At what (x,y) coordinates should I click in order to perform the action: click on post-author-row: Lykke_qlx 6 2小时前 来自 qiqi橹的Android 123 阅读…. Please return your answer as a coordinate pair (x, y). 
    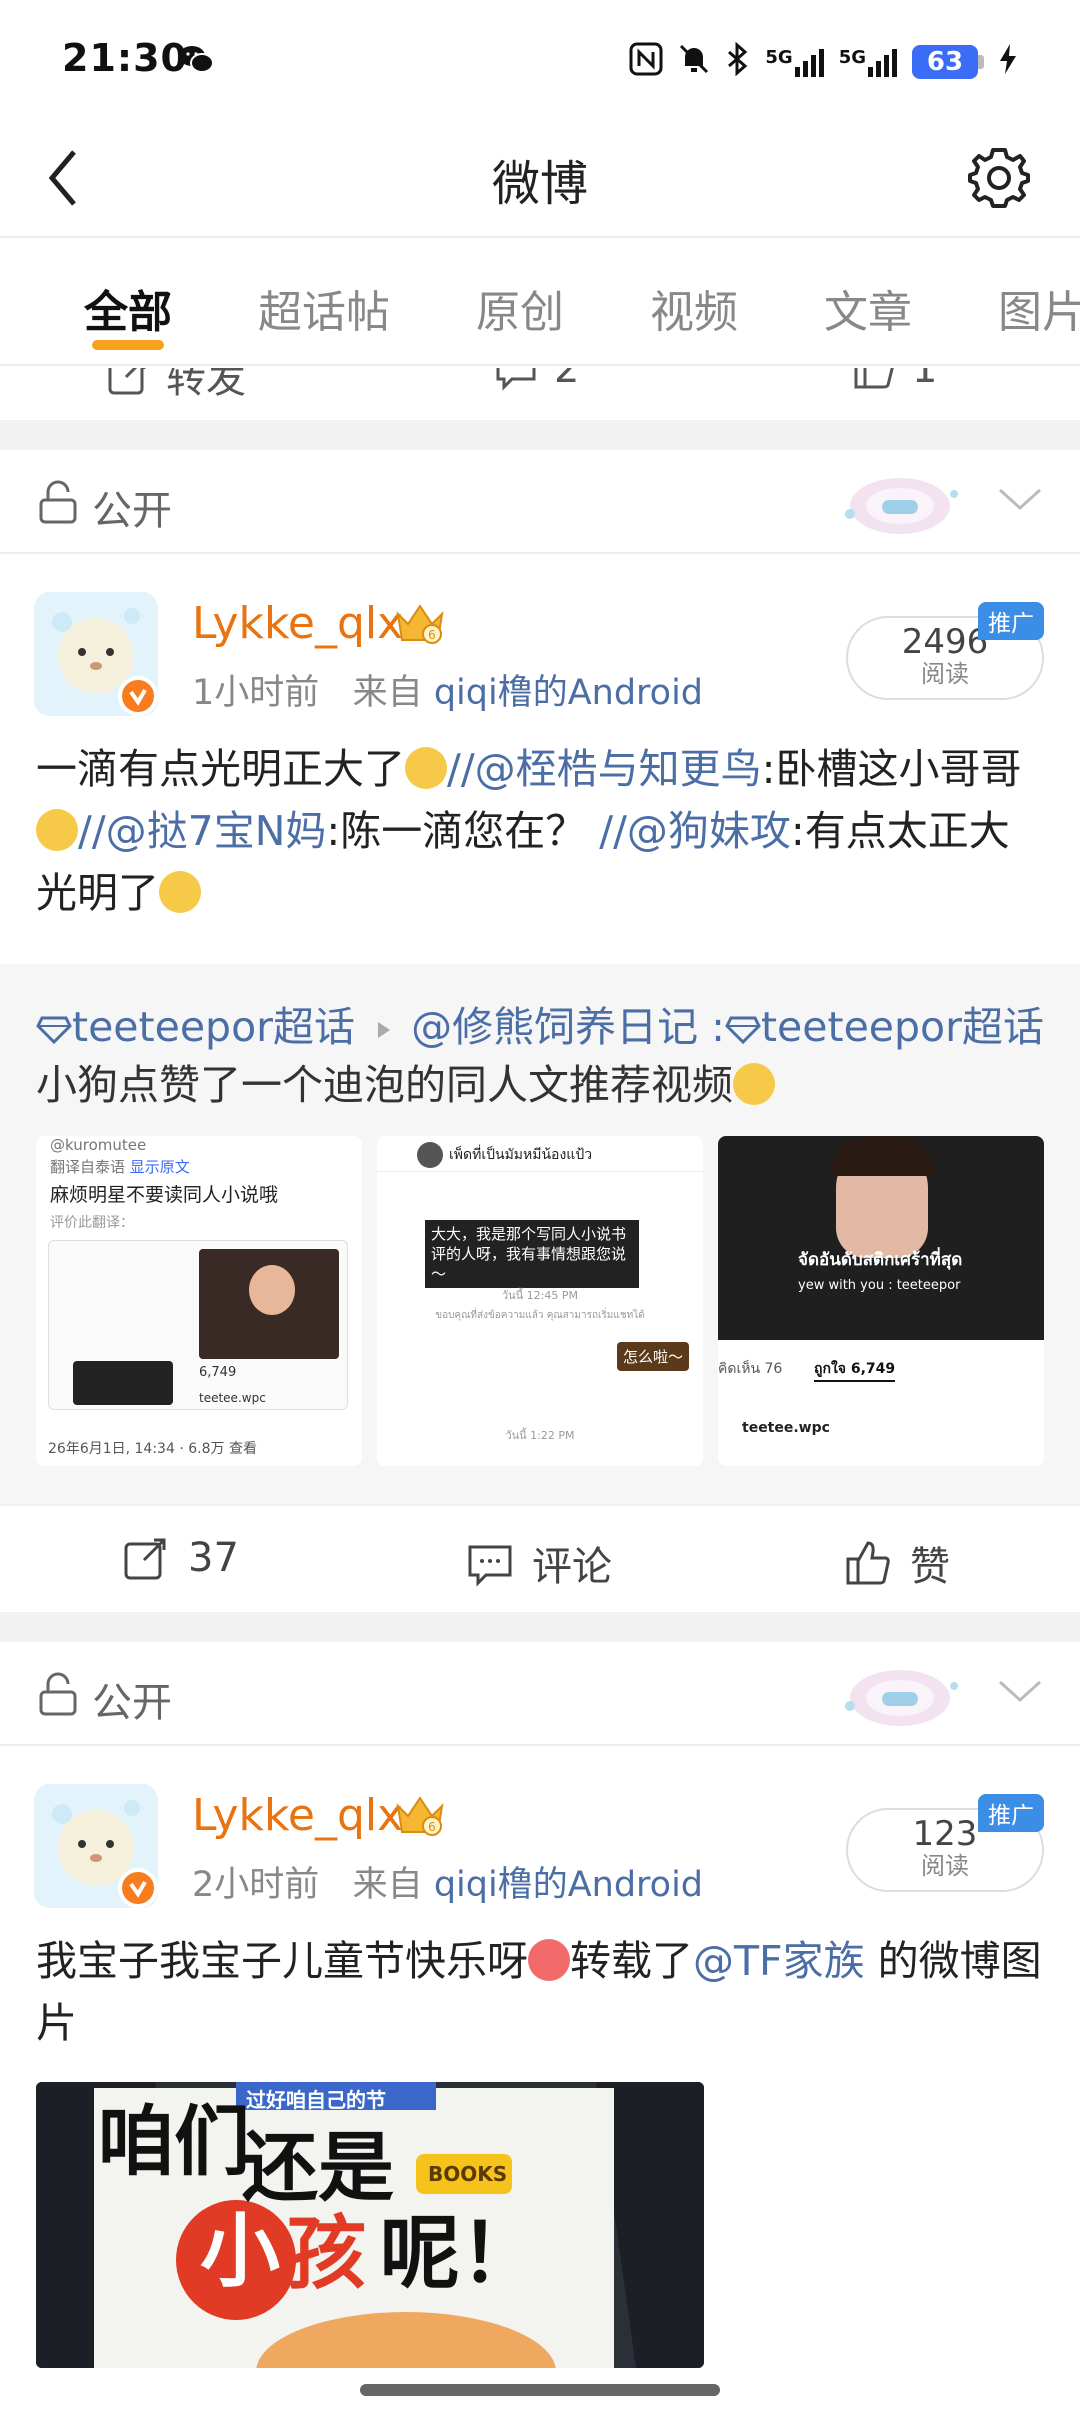
    Looking at the image, I should click on (540, 1828).